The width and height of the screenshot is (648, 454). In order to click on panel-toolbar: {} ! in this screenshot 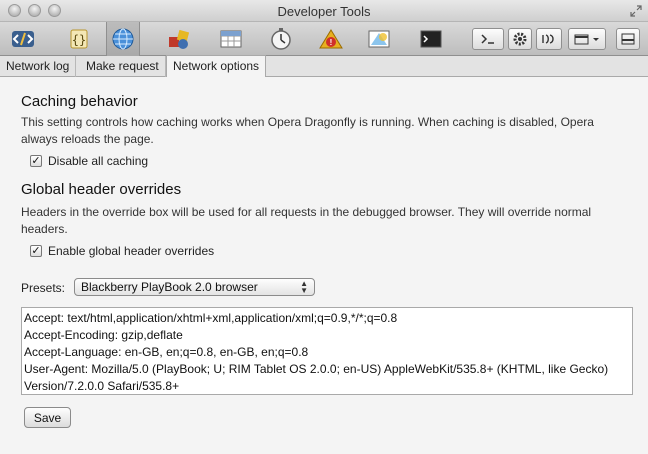, I will do `click(324, 39)`.